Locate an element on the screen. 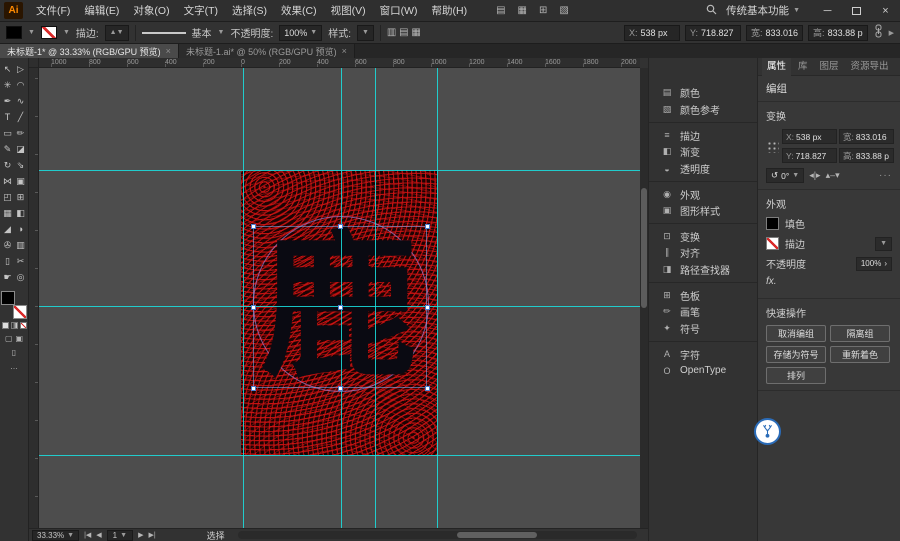 This screenshot has height=541, width=900. quick-action-button: 隔离组 is located at coordinates (860, 333).